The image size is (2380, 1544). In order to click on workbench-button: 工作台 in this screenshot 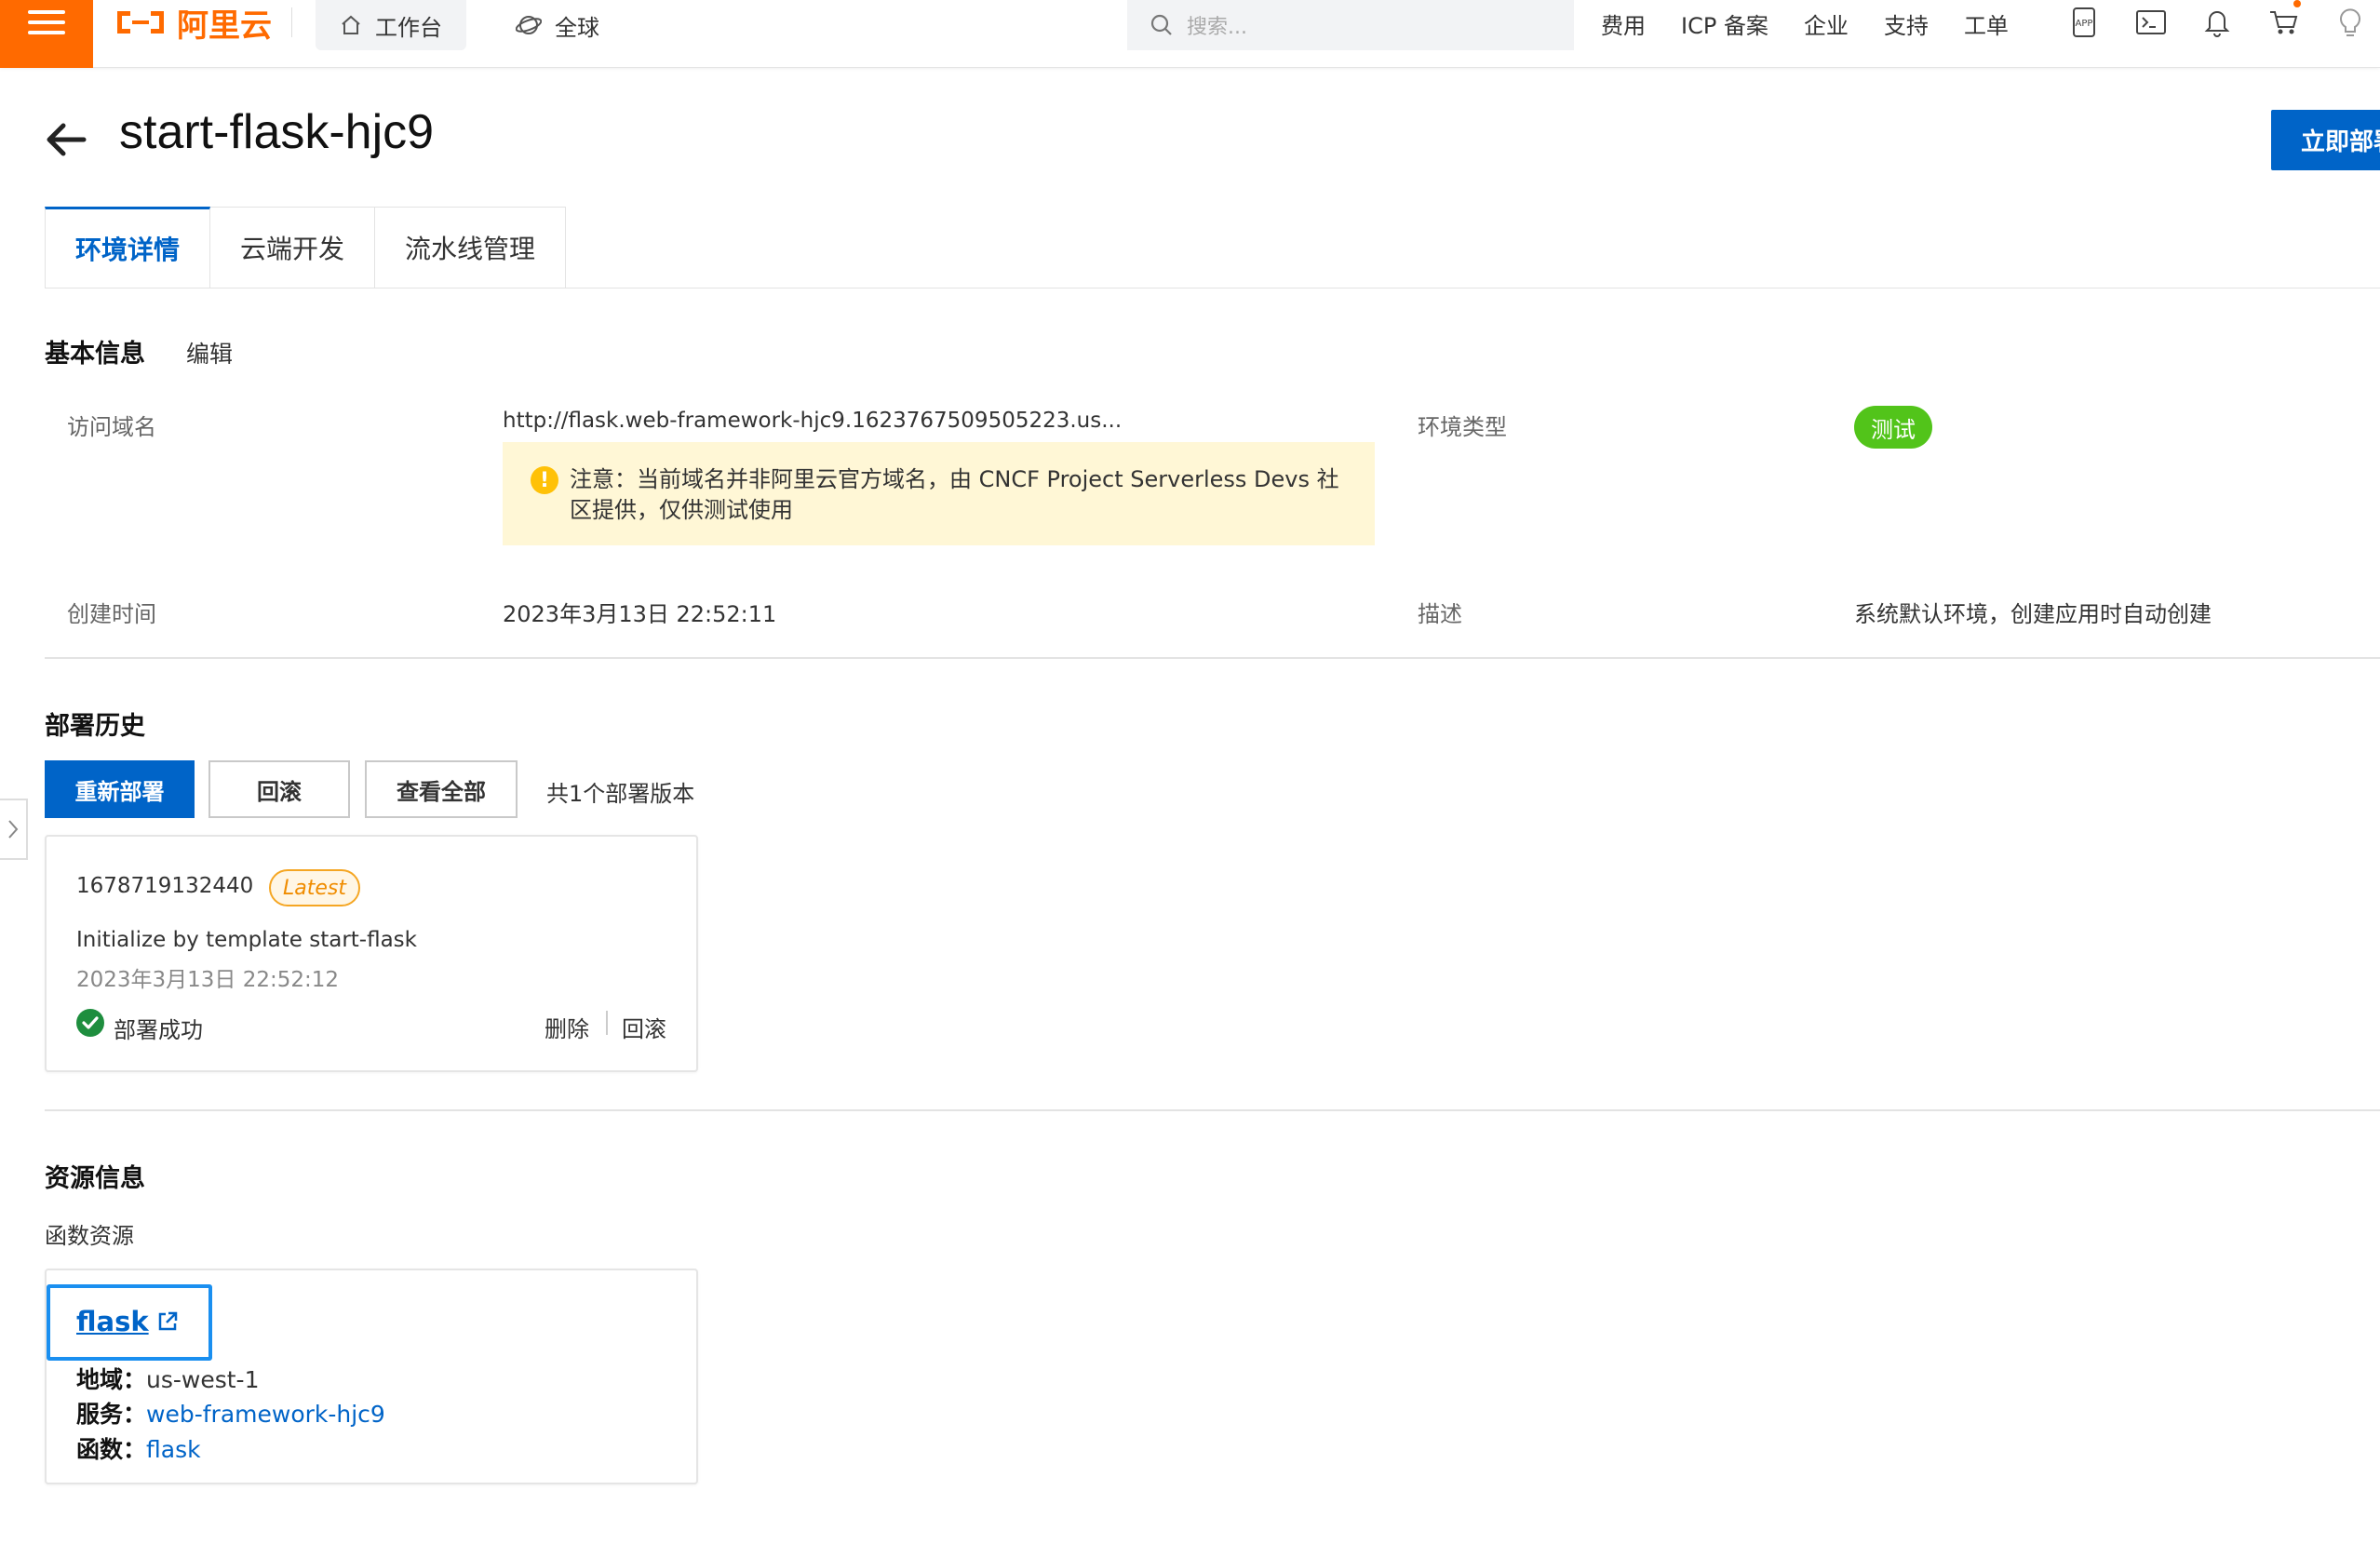, I will do `click(391, 25)`.